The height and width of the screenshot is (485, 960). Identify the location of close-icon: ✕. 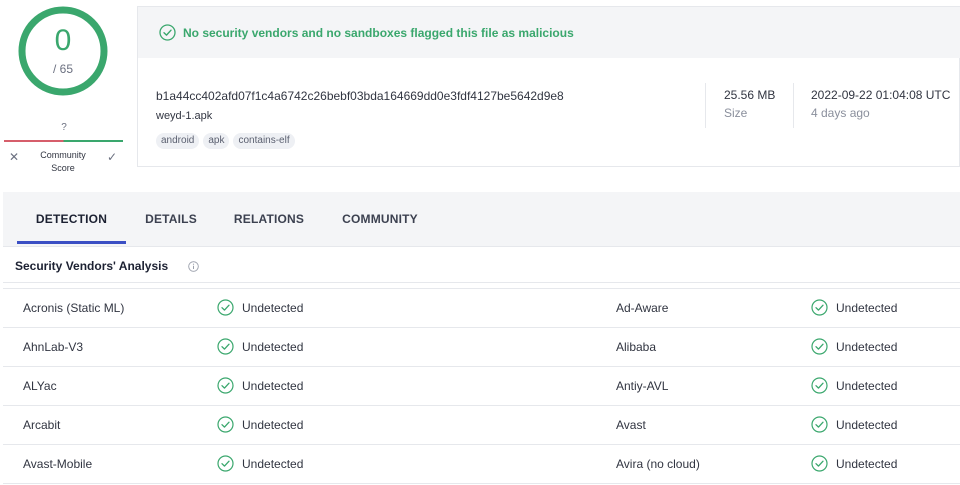
(14, 157).